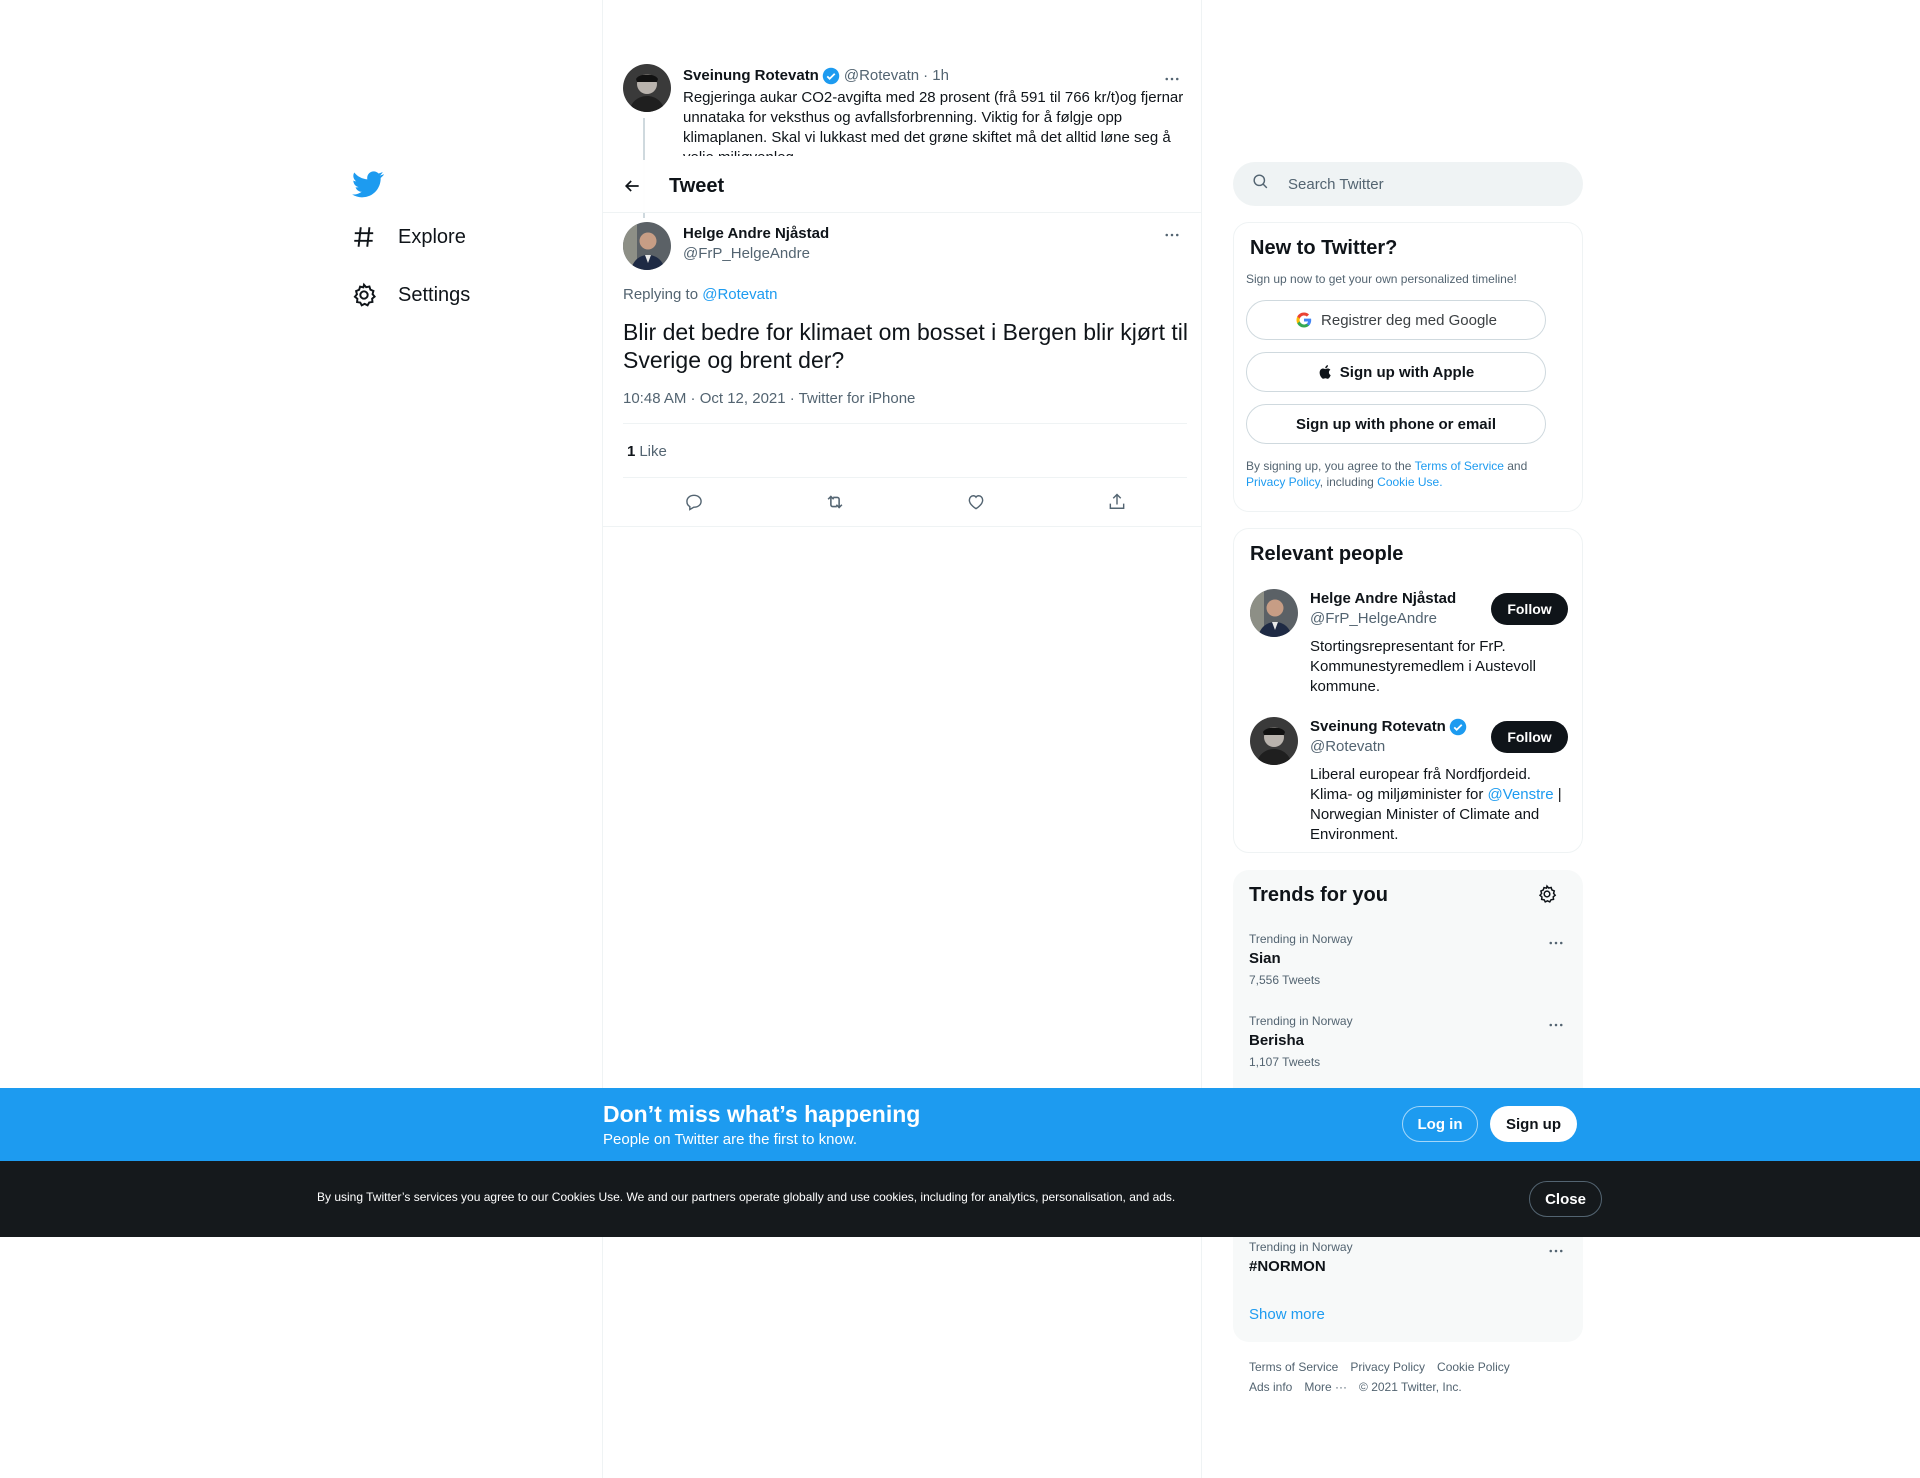  Describe the element at coordinates (1521, 794) in the screenshot. I see `bio-mention-link: @Venstre` at that location.